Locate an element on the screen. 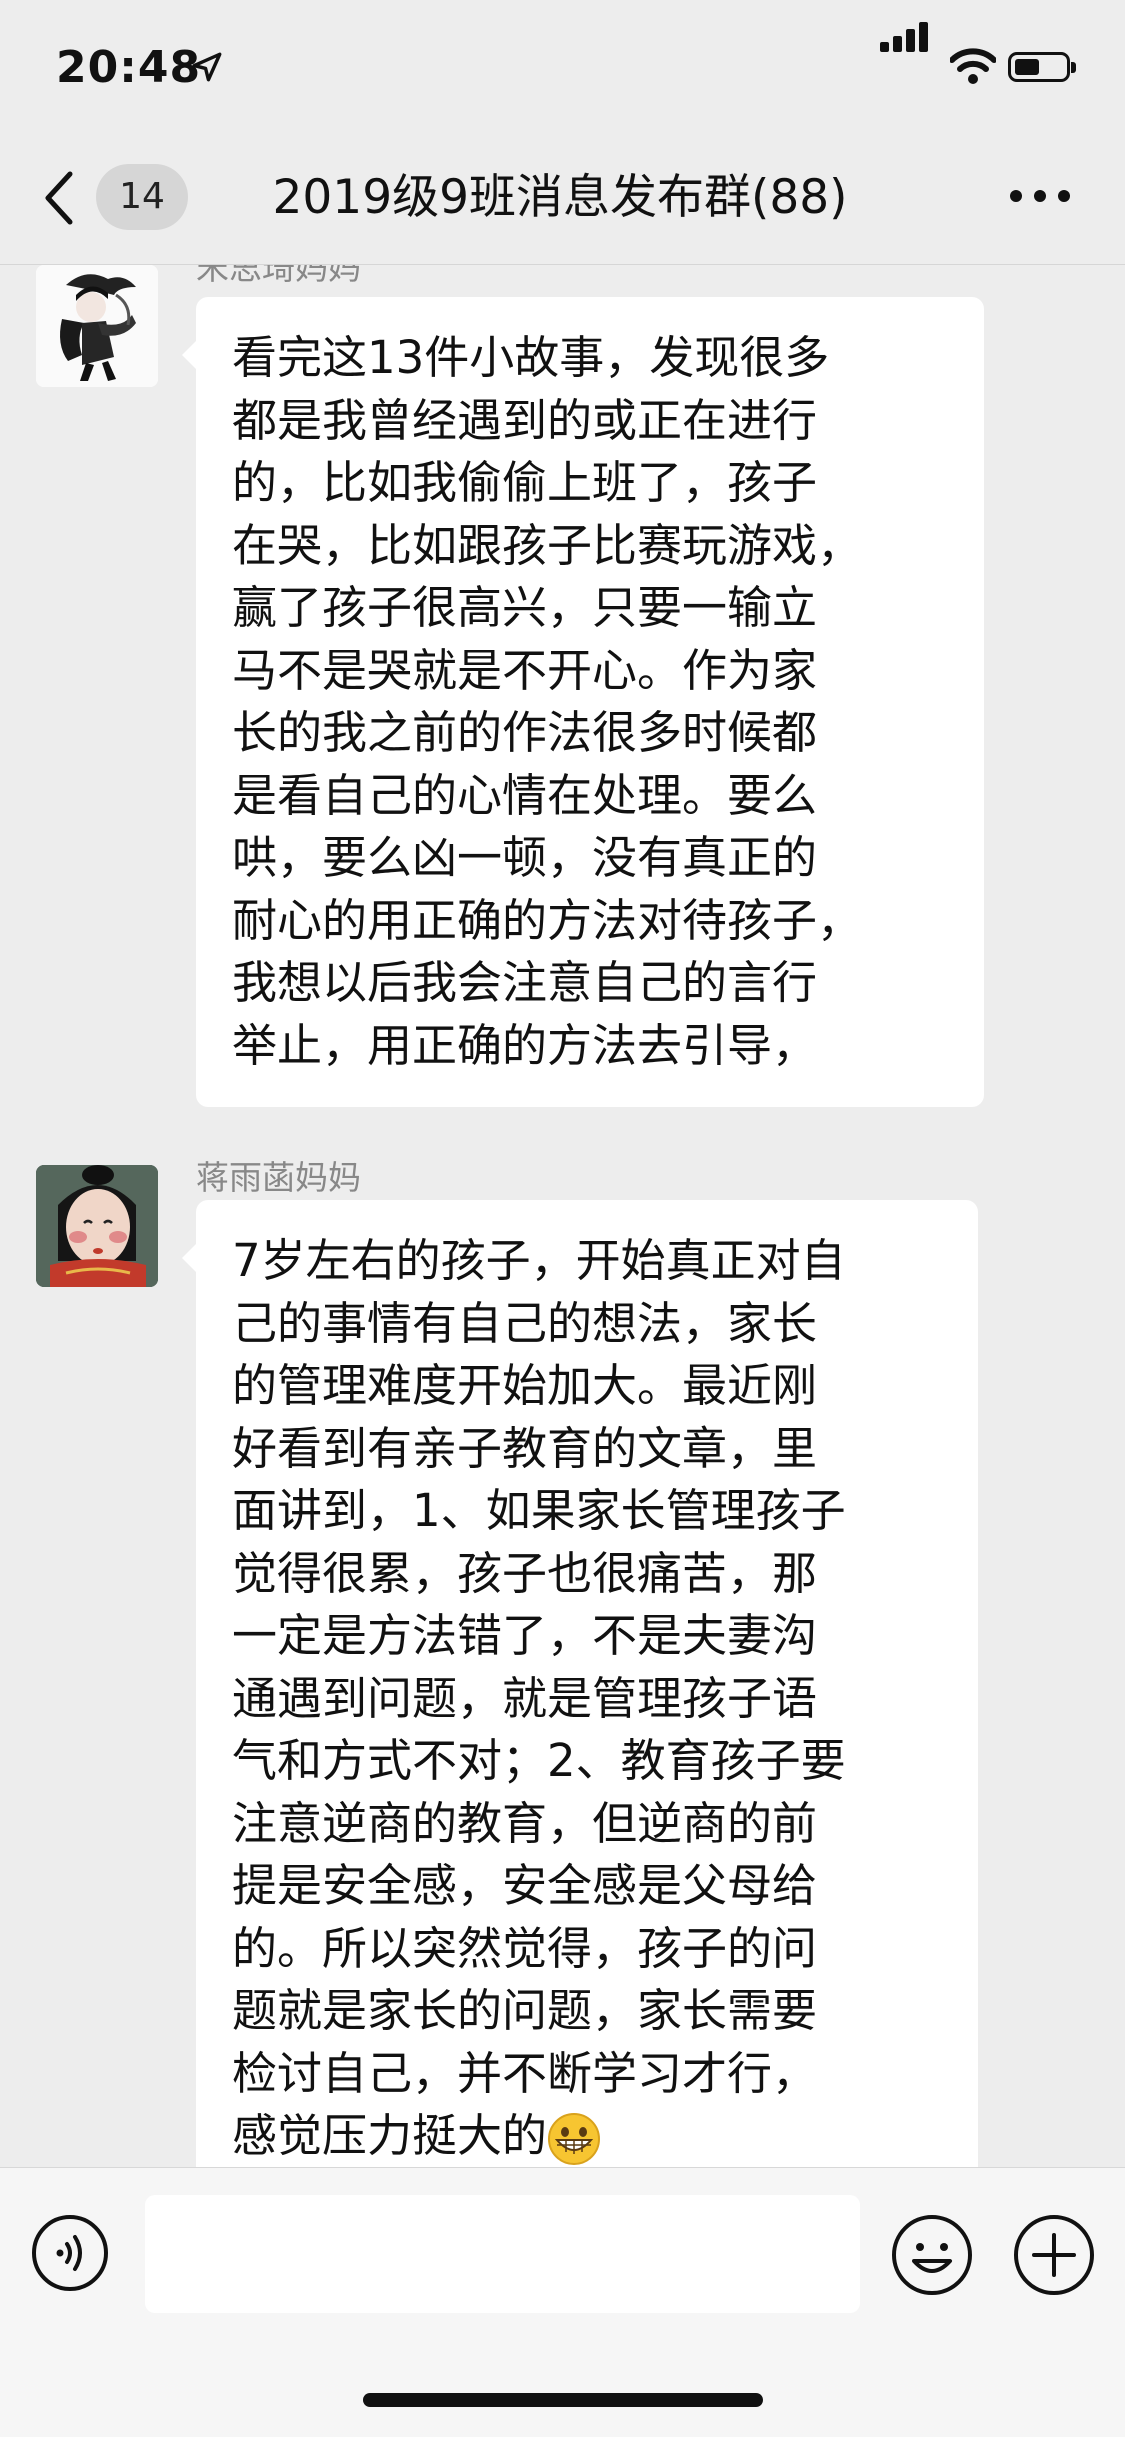 The height and width of the screenshot is (2437, 1125). message-line: 气和方式不对；2、教育孩子要 is located at coordinates (539, 1760).